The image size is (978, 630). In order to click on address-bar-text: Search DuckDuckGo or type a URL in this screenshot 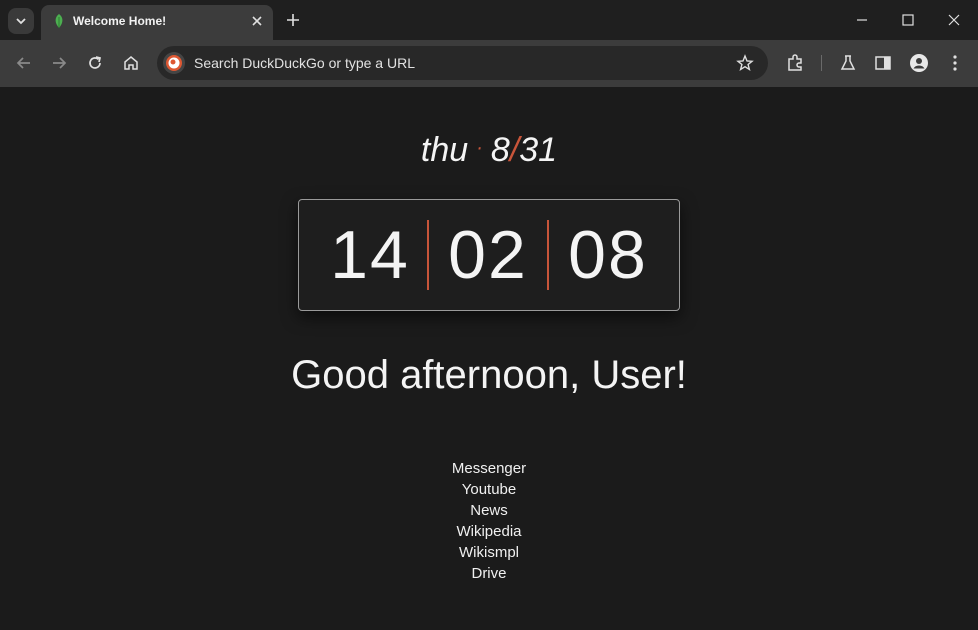, I will do `click(304, 63)`.